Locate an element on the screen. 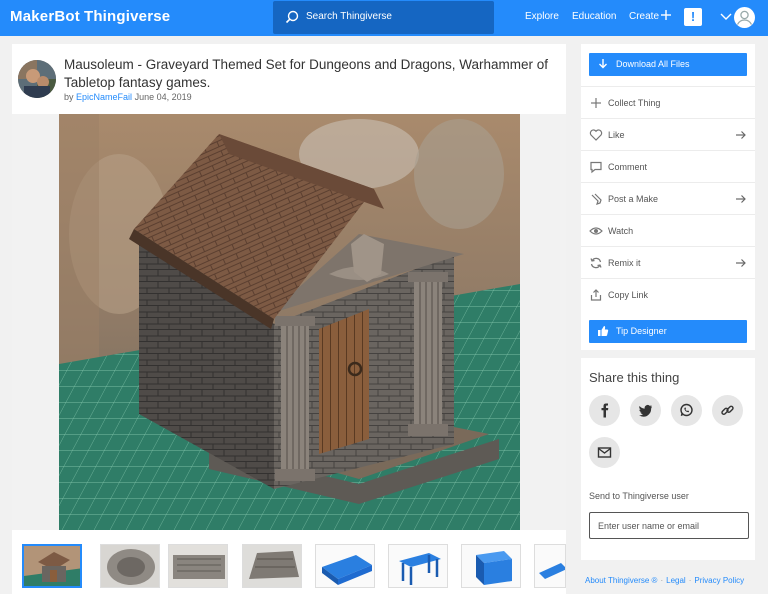 The image size is (768, 594). share-whatsapp-button is located at coordinates (686, 410).